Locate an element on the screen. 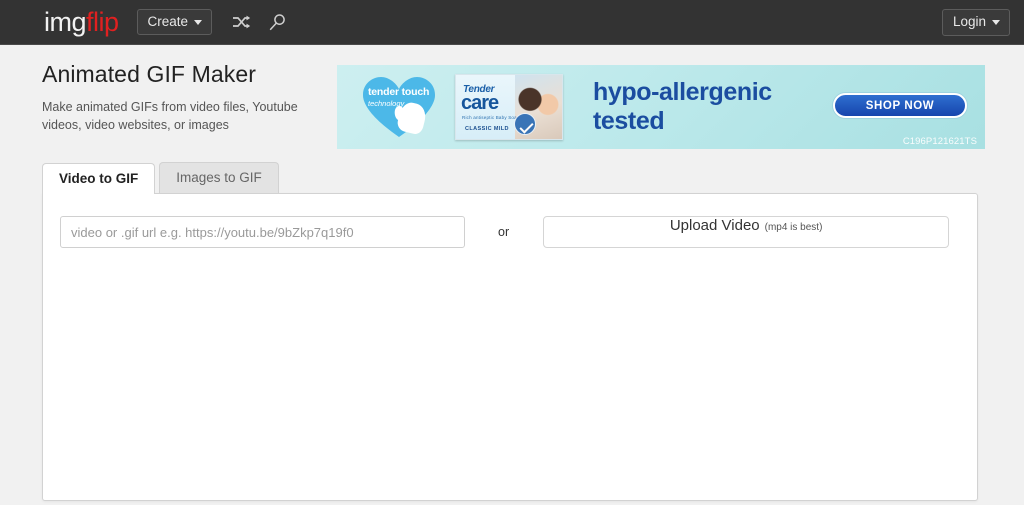 This screenshot has height=505, width=1024. tab-images-to-gif: Images to GIF is located at coordinates (219, 177).